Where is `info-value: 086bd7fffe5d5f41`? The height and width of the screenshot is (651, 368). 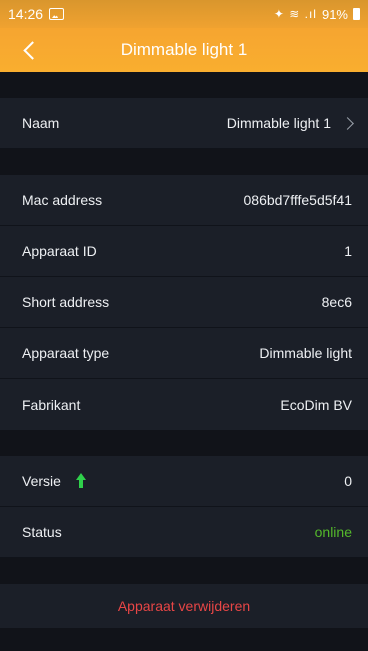 info-value: 086bd7fffe5d5f41 is located at coordinates (298, 200).